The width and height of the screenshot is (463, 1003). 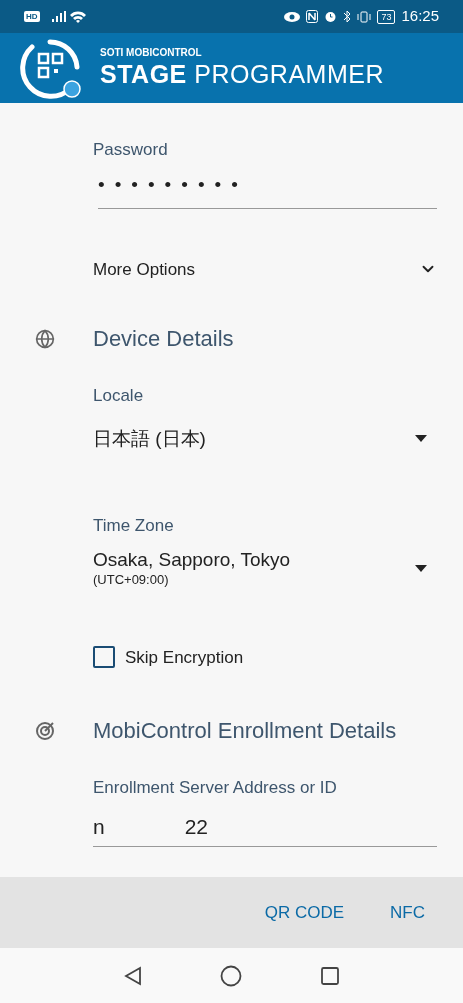 What do you see at coordinates (407, 912) in the screenshot?
I see `action-button: NFC` at bounding box center [407, 912].